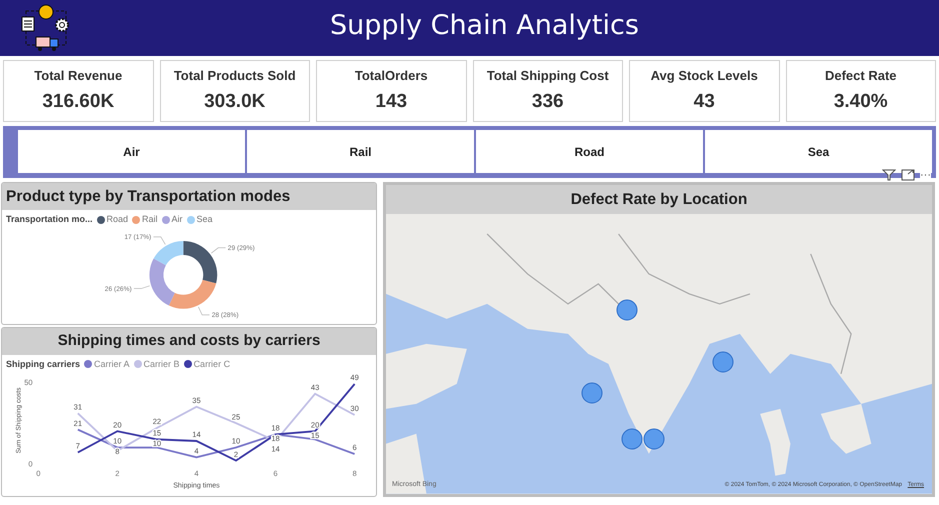 The height and width of the screenshot is (505, 939). What do you see at coordinates (275, 473) in the screenshot?
I see `x-tick-label: 6` at bounding box center [275, 473].